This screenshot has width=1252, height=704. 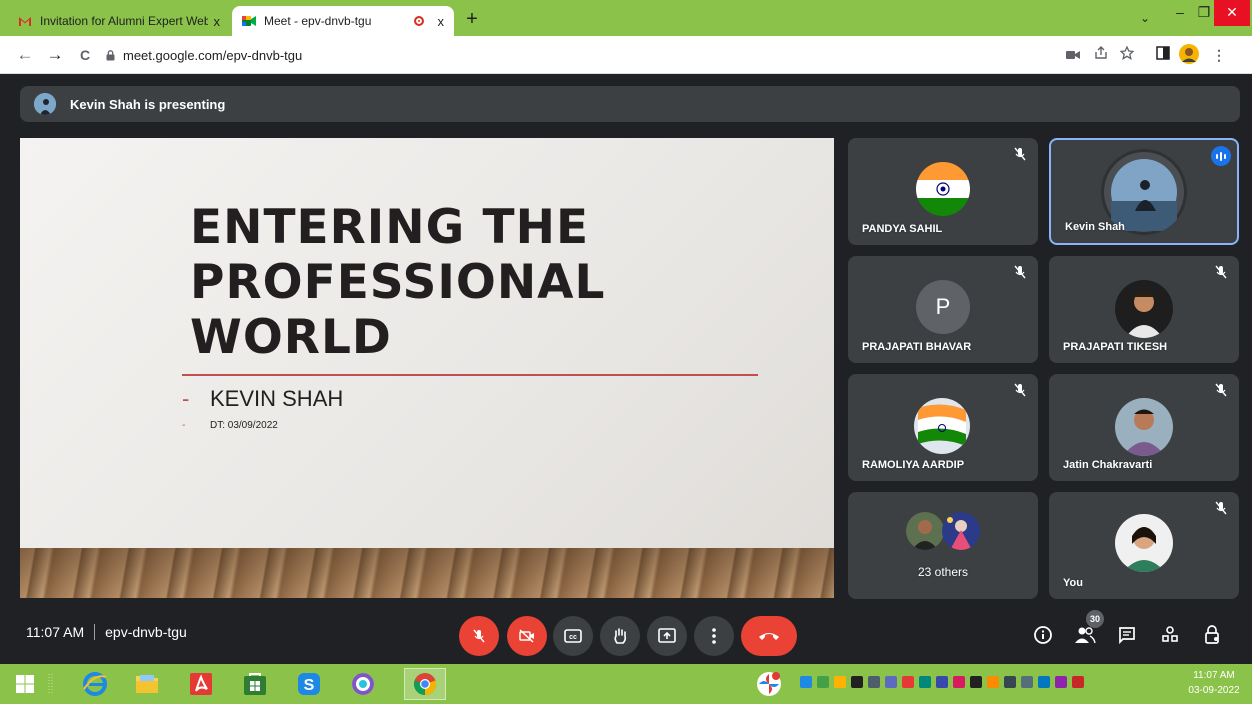 I want to click on participant-tile: PANDYA SAHIL, so click(x=943, y=191).